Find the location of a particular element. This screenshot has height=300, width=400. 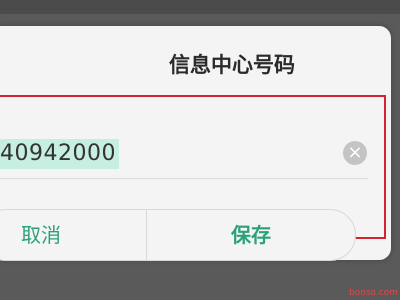

background-strip is located at coordinates (200, 7).